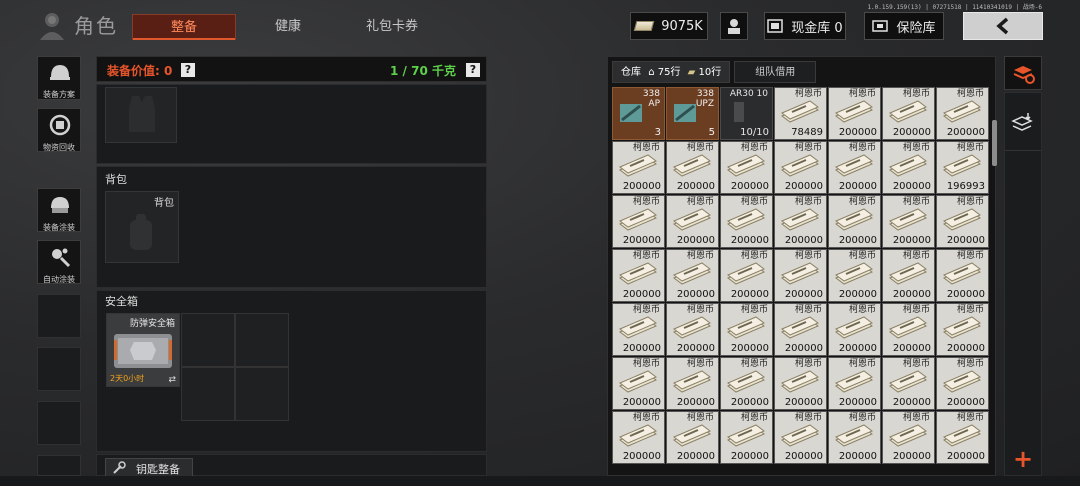 The image size is (1080, 486). What do you see at coordinates (734, 26) in the screenshot?
I see `profile-button` at bounding box center [734, 26].